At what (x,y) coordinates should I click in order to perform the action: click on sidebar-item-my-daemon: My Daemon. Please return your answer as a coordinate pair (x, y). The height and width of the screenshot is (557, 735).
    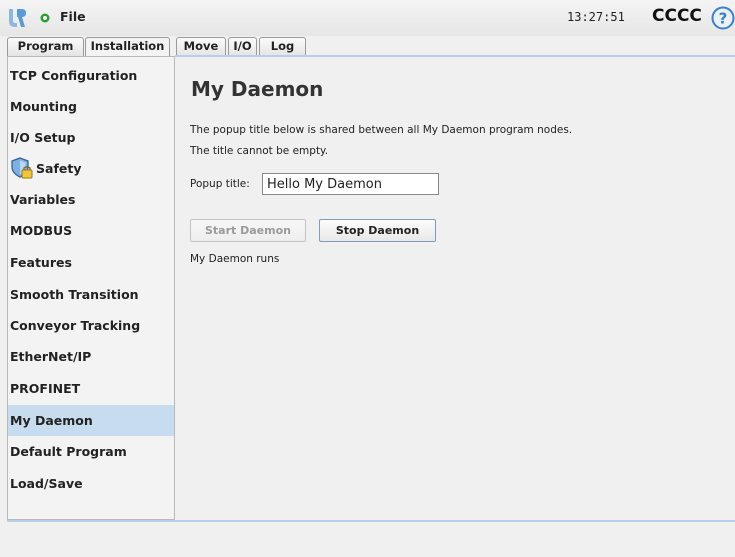
    Looking at the image, I should click on (91, 420).